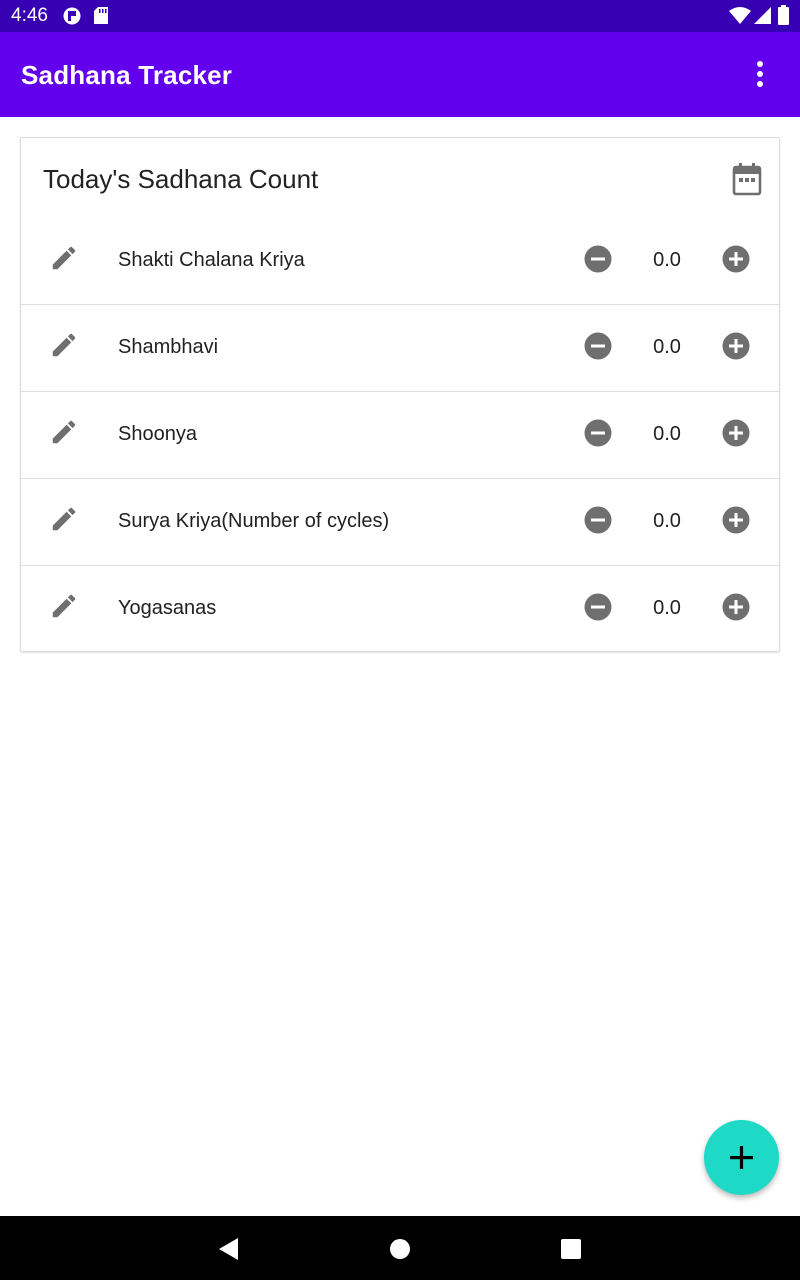  Describe the element at coordinates (29, 15) in the screenshot. I see `status-time: 4:46` at that location.